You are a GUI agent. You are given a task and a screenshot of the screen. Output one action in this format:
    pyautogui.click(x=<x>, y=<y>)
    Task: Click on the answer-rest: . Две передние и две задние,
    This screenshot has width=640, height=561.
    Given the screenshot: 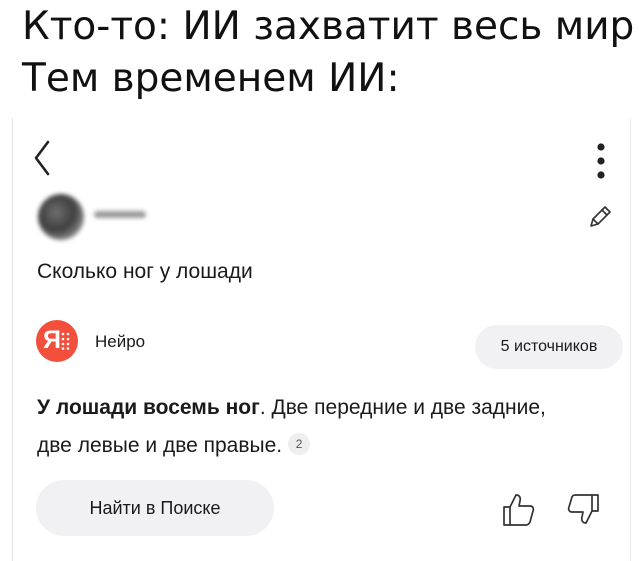 What is the action you would take?
    pyautogui.click(x=402, y=407)
    